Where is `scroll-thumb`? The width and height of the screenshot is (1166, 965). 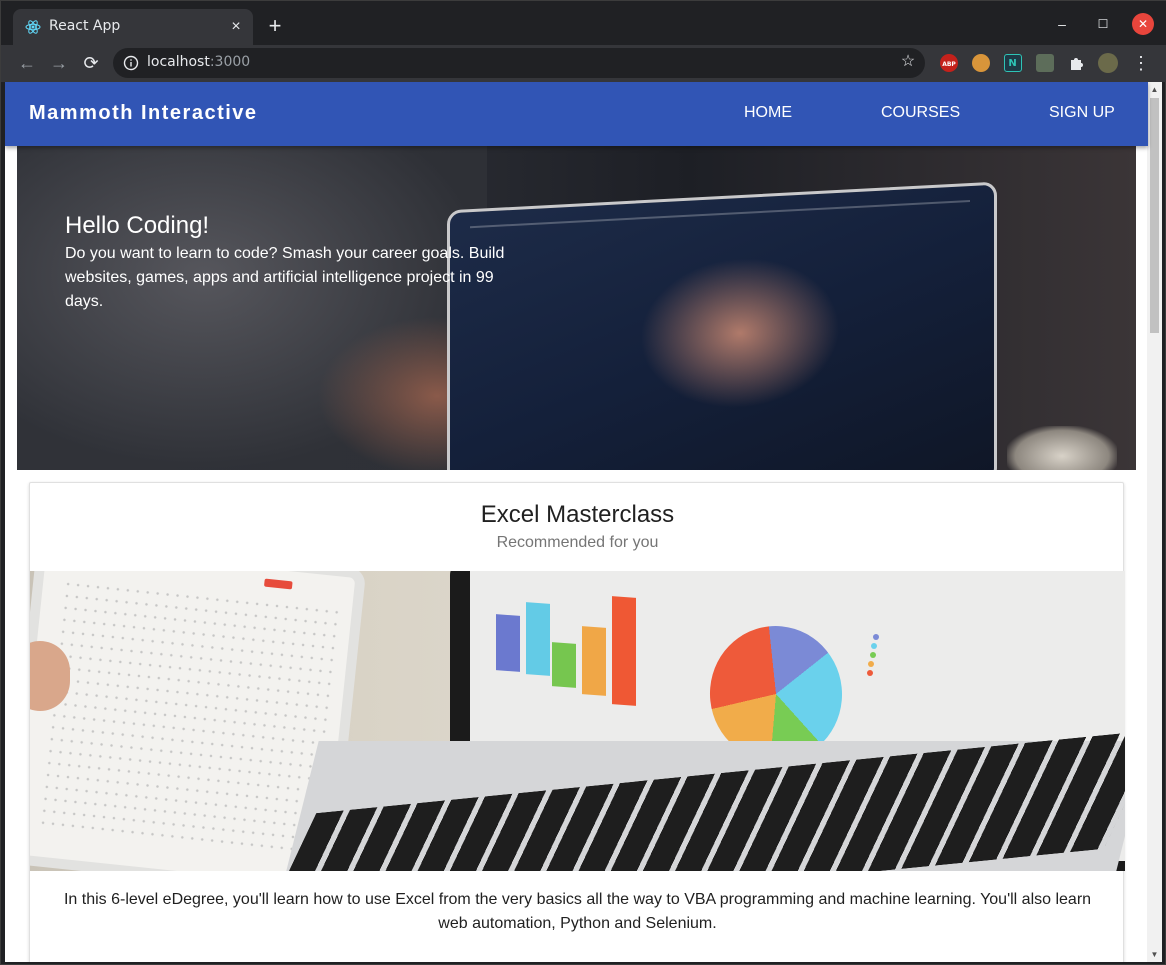
scroll-thumb is located at coordinates (1154, 215).